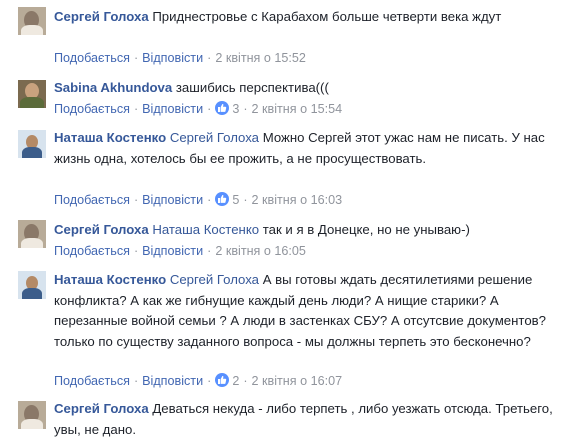 The image size is (564, 440). Describe the element at coordinates (297, 200) in the screenshot. I see `timestamp: 2 квітня о 16:03` at that location.